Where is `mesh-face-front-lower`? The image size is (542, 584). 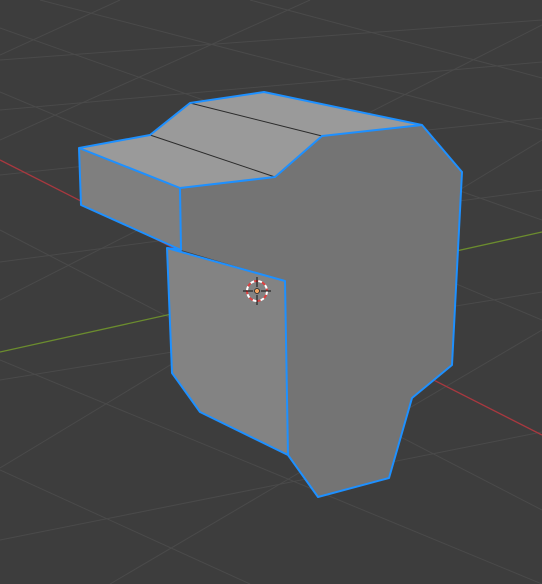
mesh-face-front-lower is located at coordinates (227, 351).